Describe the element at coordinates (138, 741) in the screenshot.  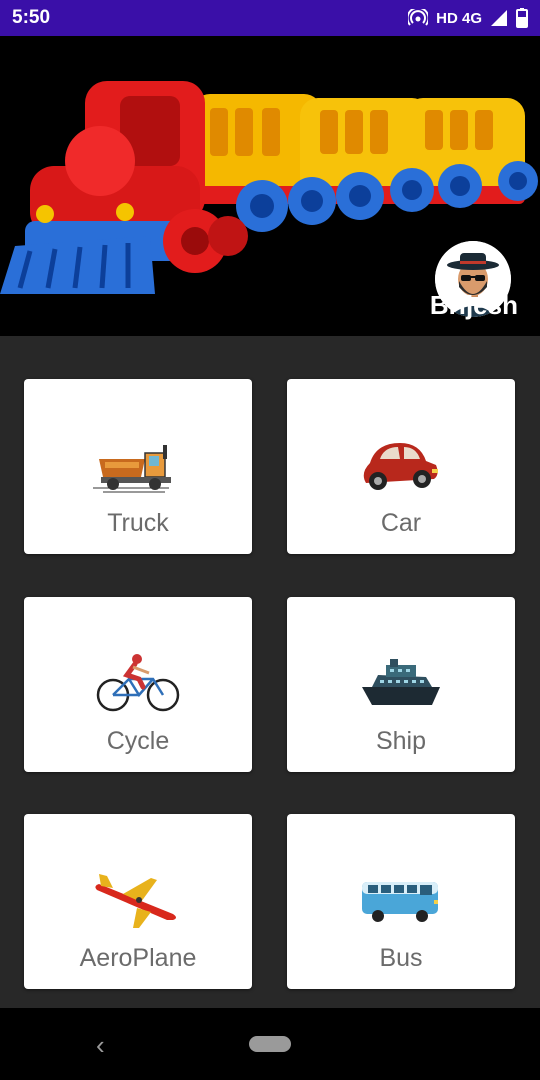
I see `card-label: Cycle` at that location.